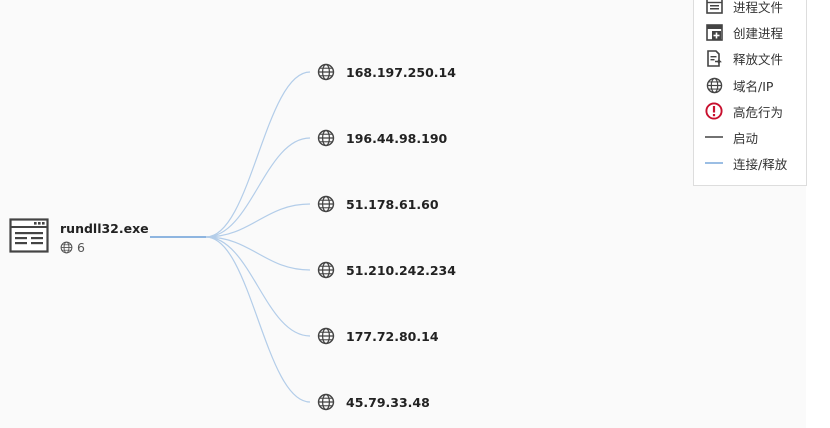 The image size is (830, 428). Describe the element at coordinates (753, 86) in the screenshot. I see `legend-label: 域名/IP` at that location.